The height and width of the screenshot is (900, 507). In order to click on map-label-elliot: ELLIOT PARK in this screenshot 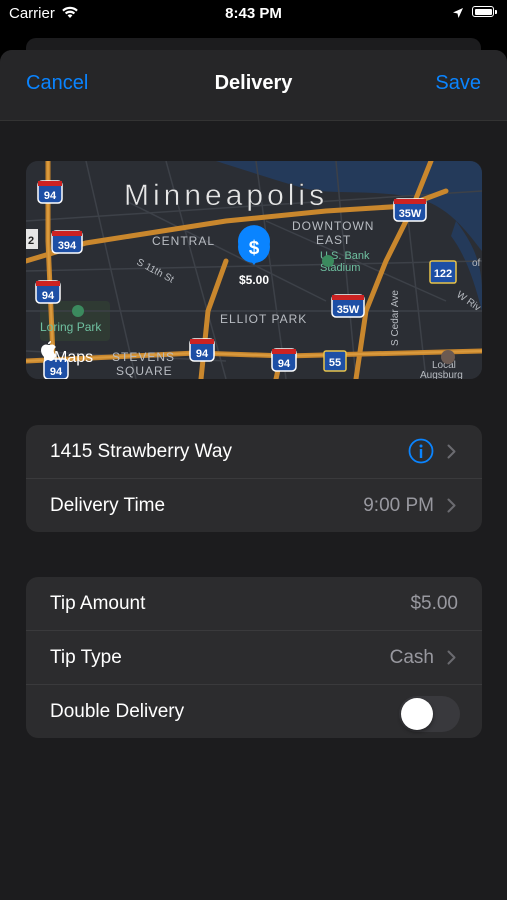, I will do `click(263, 319)`.